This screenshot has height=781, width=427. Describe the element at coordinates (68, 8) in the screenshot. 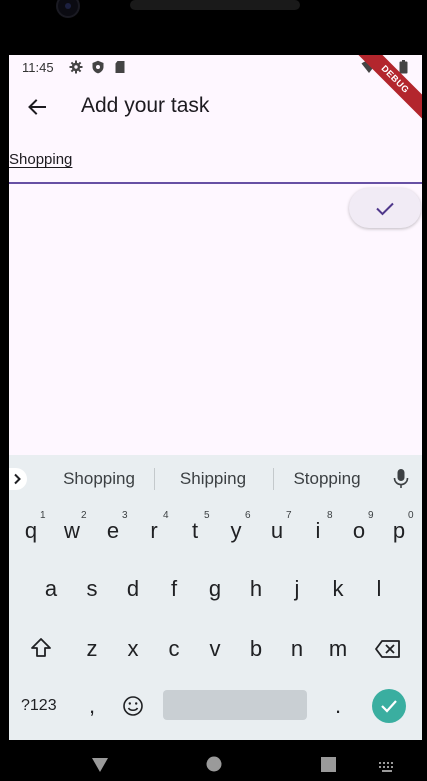

I see `front-camera` at that location.